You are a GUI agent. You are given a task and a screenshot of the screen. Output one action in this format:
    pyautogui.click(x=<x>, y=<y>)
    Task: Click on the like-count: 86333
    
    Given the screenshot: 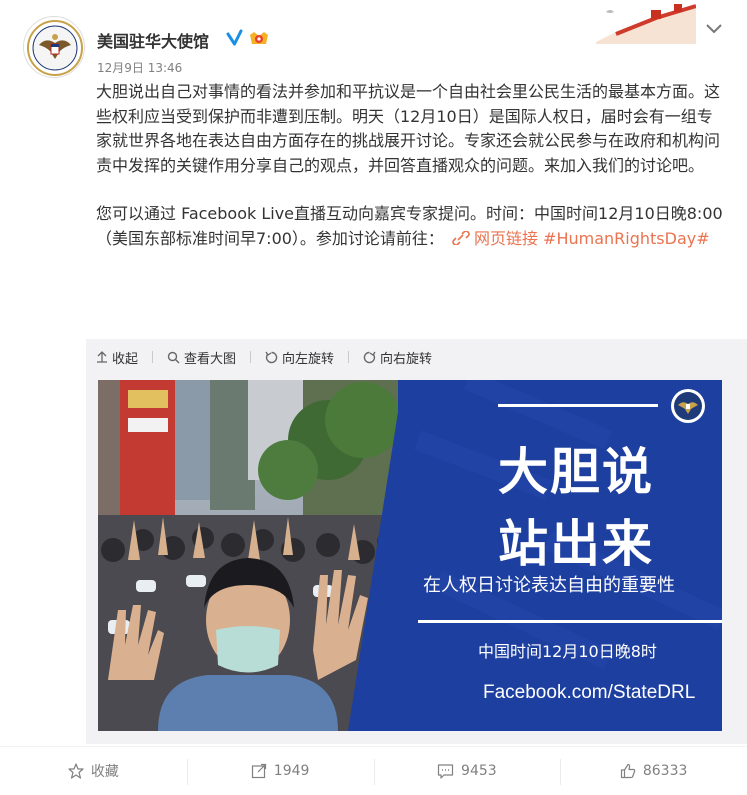 What is the action you would take?
    pyautogui.click(x=665, y=771)
    